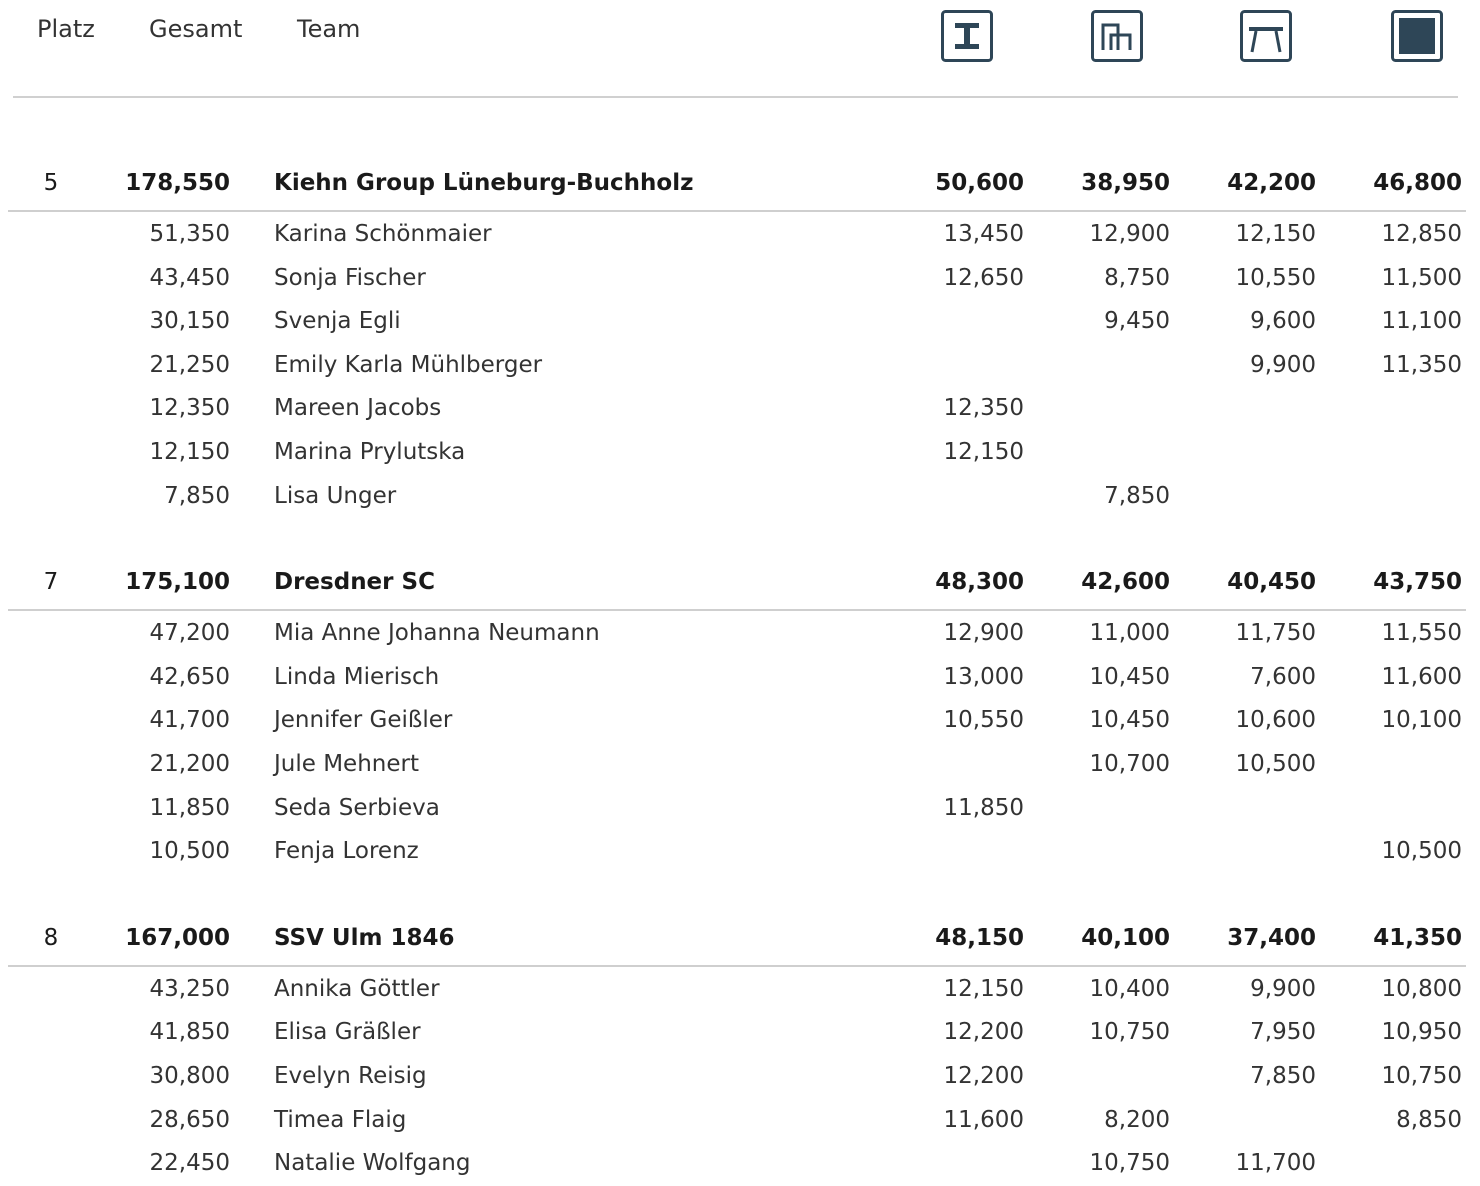 The width and height of the screenshot is (1480, 1186). I want to click on team-total: 178,550, so click(177, 183).